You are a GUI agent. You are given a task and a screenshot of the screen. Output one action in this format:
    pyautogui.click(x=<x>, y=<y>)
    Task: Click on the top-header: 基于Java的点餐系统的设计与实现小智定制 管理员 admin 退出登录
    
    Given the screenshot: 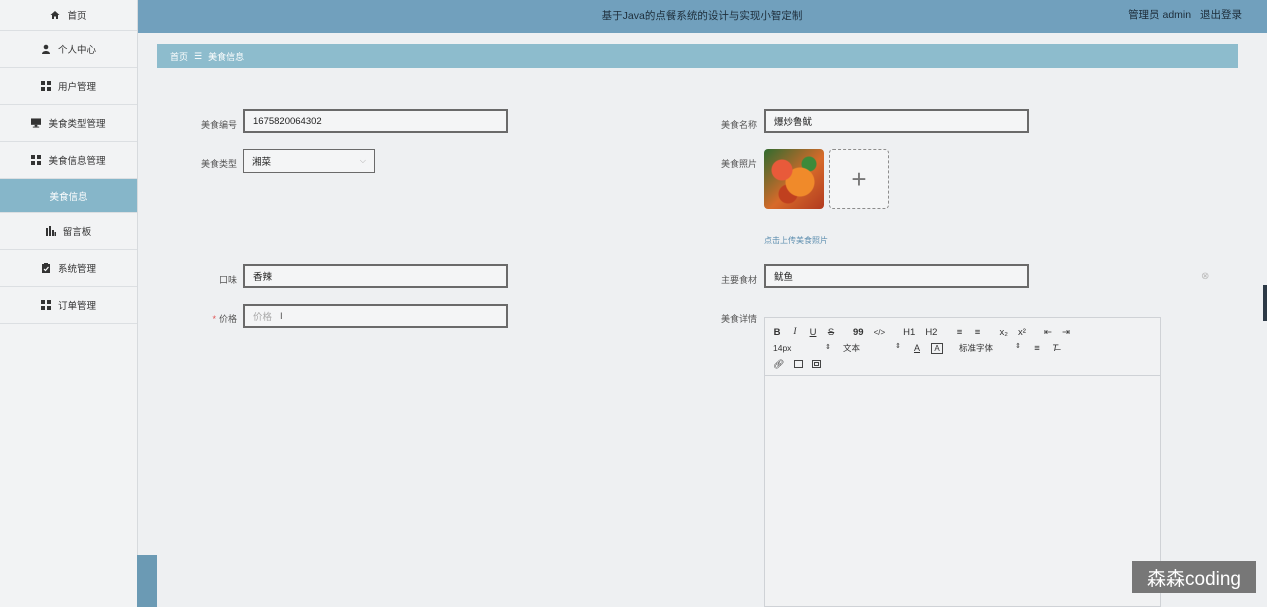 What is the action you would take?
    pyautogui.click(x=702, y=16)
    